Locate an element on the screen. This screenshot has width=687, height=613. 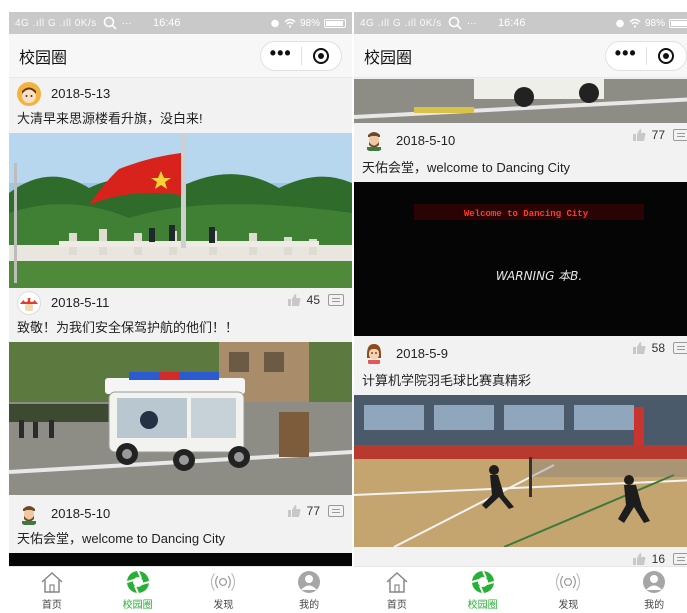
dark-hall-photo is located at coordinates (180, 559).